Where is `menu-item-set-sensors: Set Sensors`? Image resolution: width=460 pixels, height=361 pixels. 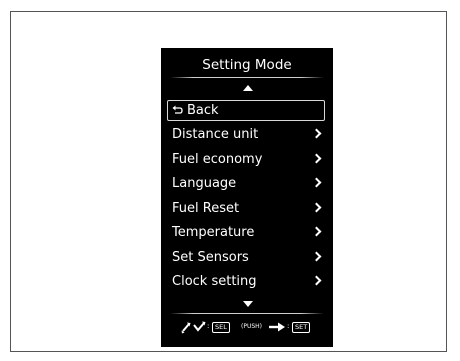 menu-item-set-sensors: Set Sensors is located at coordinates (246, 257).